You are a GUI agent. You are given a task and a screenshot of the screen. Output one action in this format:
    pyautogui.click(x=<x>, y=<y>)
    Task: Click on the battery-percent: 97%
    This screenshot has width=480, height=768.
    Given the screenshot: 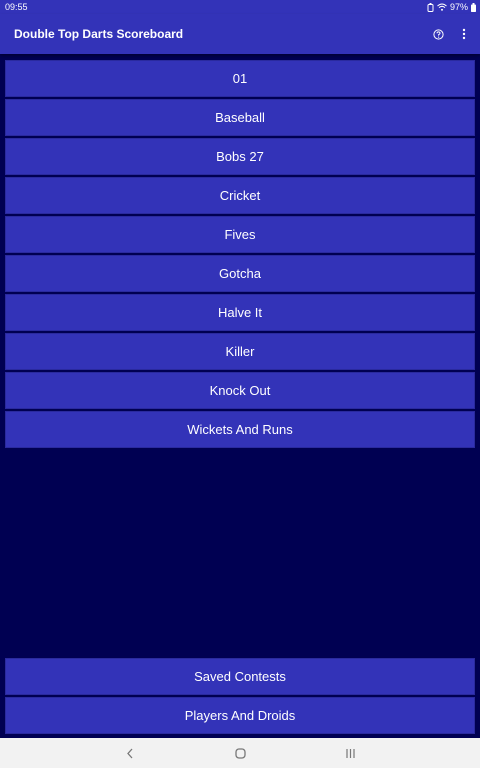 What is the action you would take?
    pyautogui.click(x=458, y=7)
    